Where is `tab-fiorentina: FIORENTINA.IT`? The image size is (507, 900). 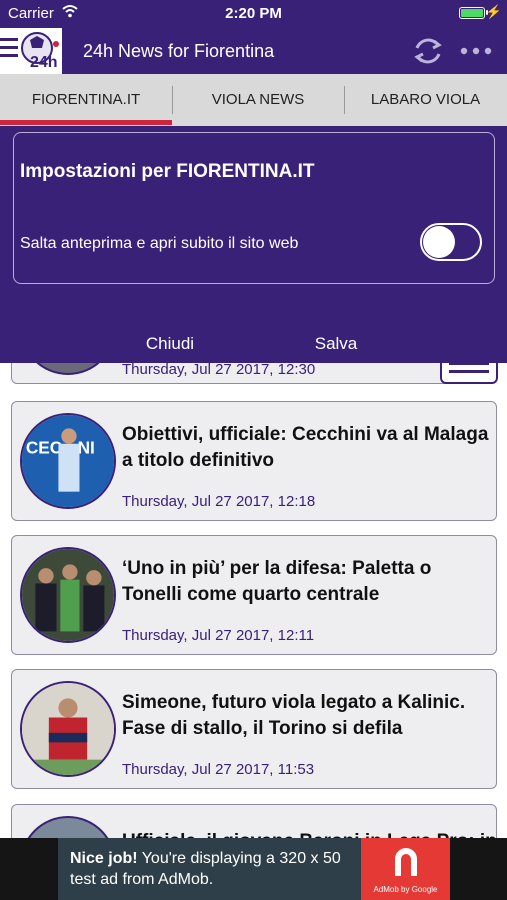 tab-fiorentina: FIORENTINA.IT is located at coordinates (86, 100).